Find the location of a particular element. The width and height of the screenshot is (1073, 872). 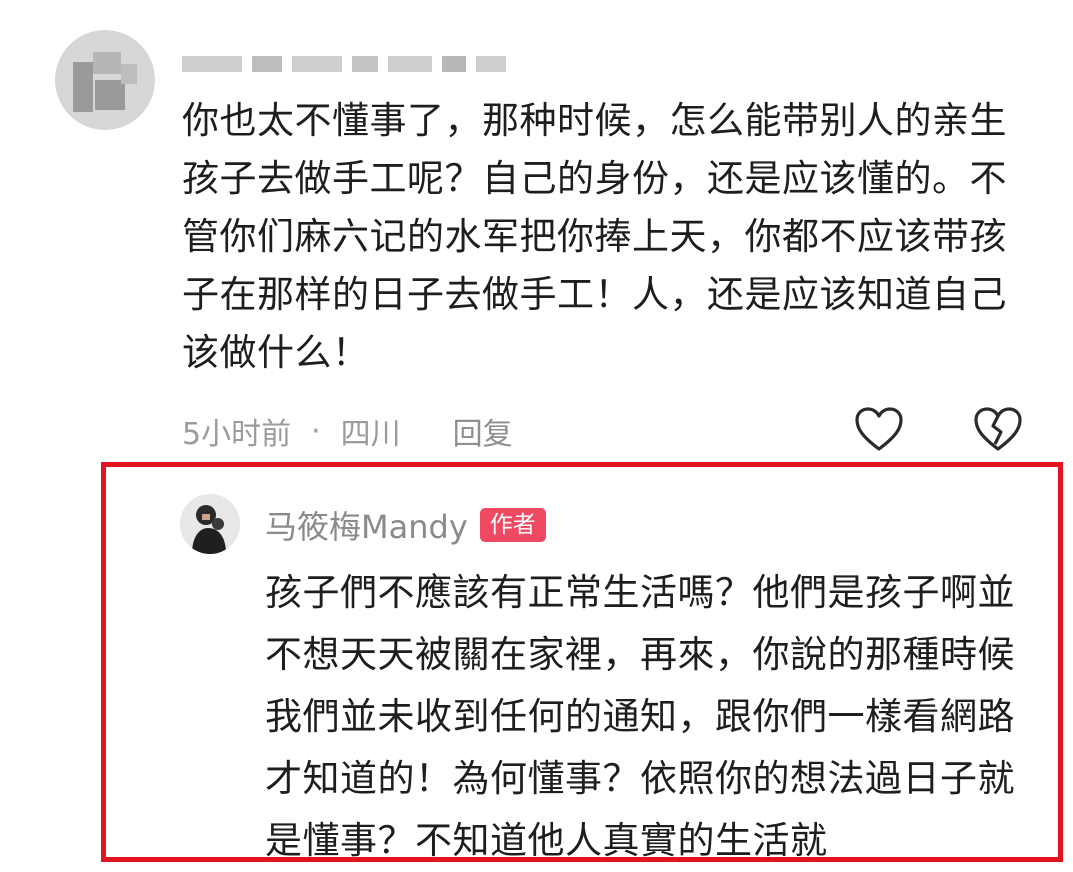

person-photo-icon is located at coordinates (210, 524).